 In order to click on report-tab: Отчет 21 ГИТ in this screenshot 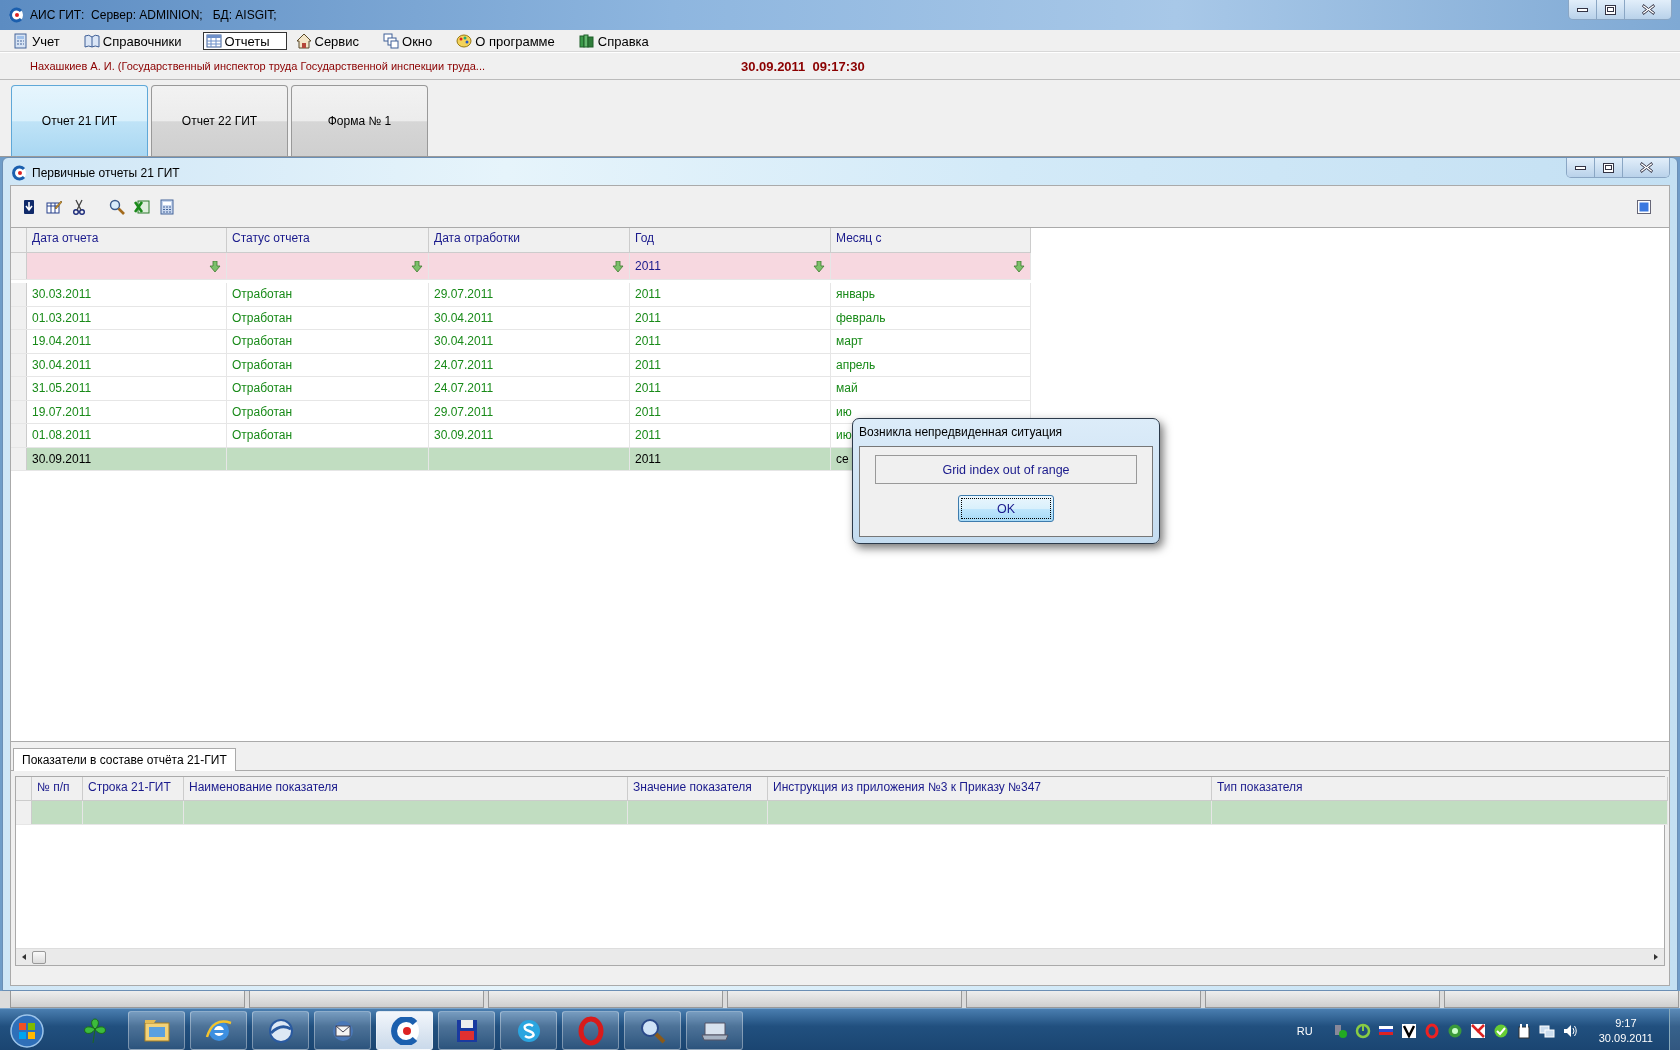, I will do `click(79, 120)`.